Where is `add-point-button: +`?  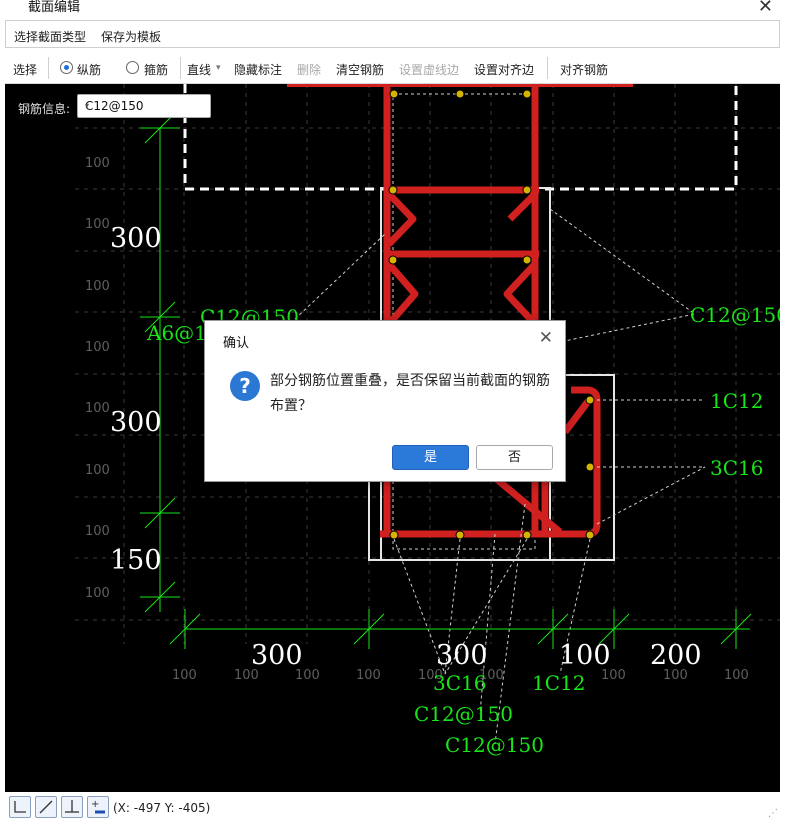
add-point-button: + is located at coordinates (98, 807).